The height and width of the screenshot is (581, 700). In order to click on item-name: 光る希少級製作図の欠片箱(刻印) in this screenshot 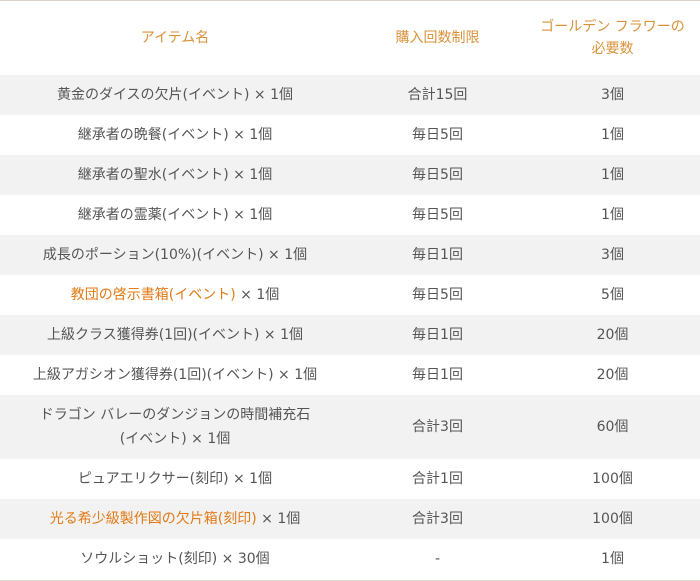, I will do `click(153, 519)`.